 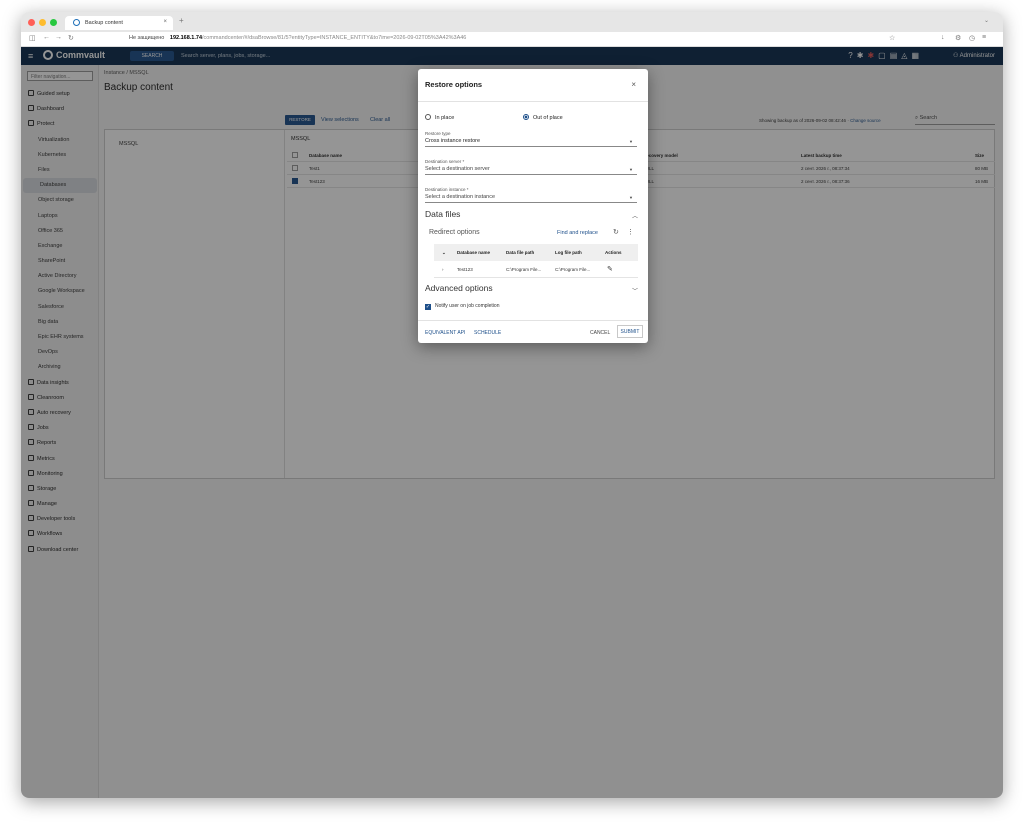 I want to click on notify-checkbox: ✓ Notify user on job completion, so click(x=462, y=306).